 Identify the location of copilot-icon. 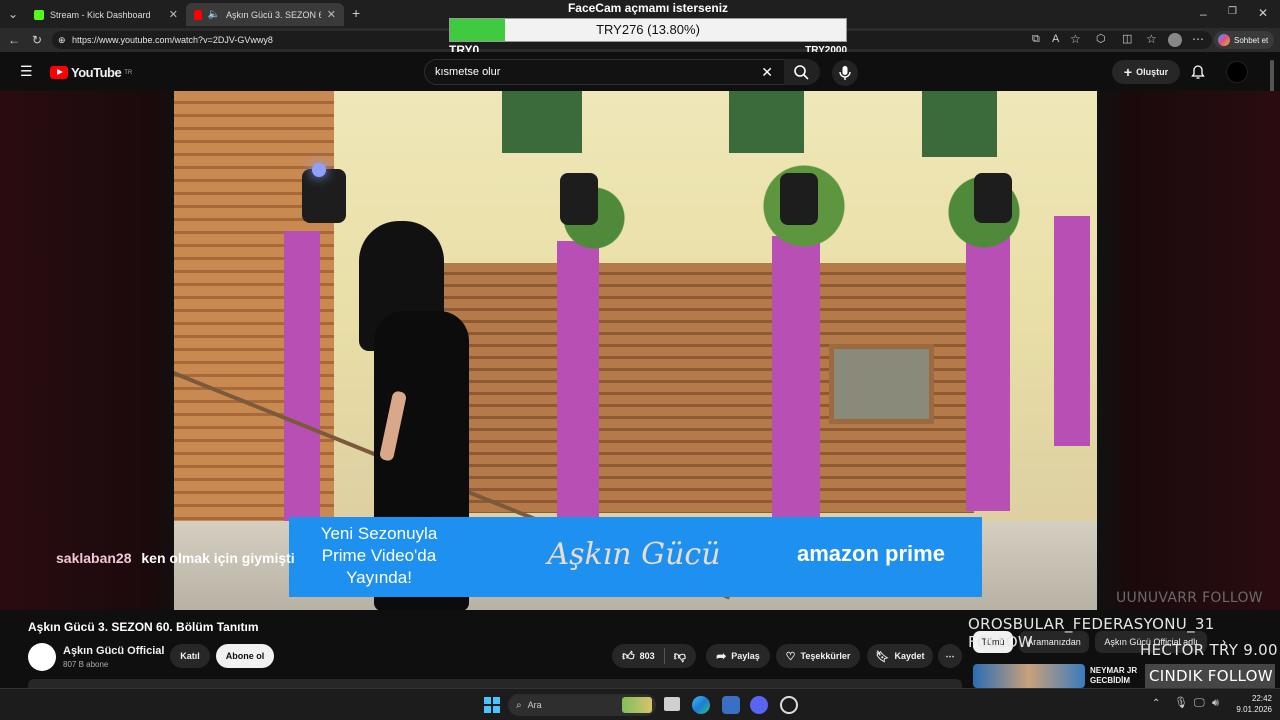
(1224, 40).